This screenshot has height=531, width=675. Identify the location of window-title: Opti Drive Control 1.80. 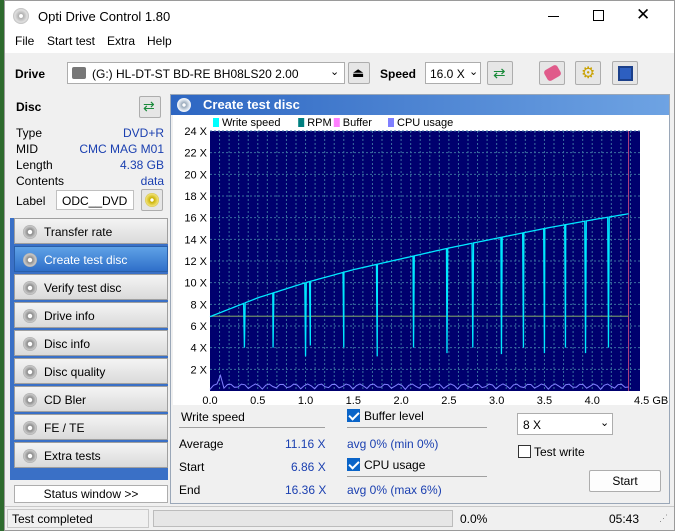
(104, 16).